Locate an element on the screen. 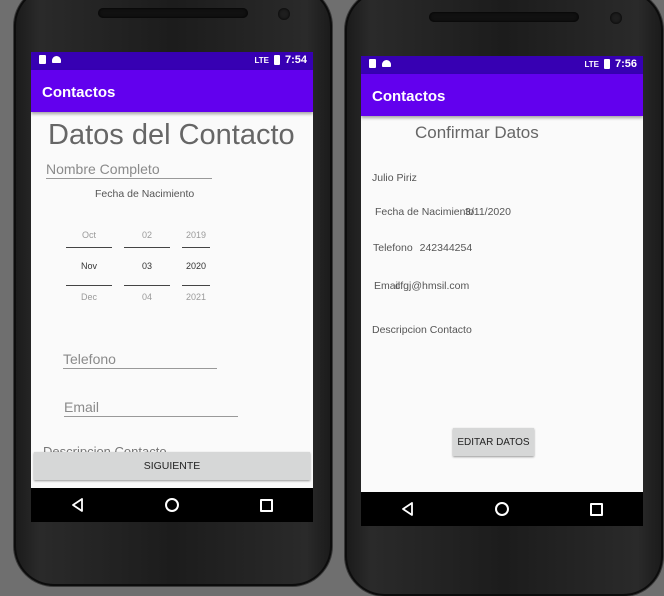 This screenshot has width=664, height=596. year-next: 2021 is located at coordinates (196, 297).